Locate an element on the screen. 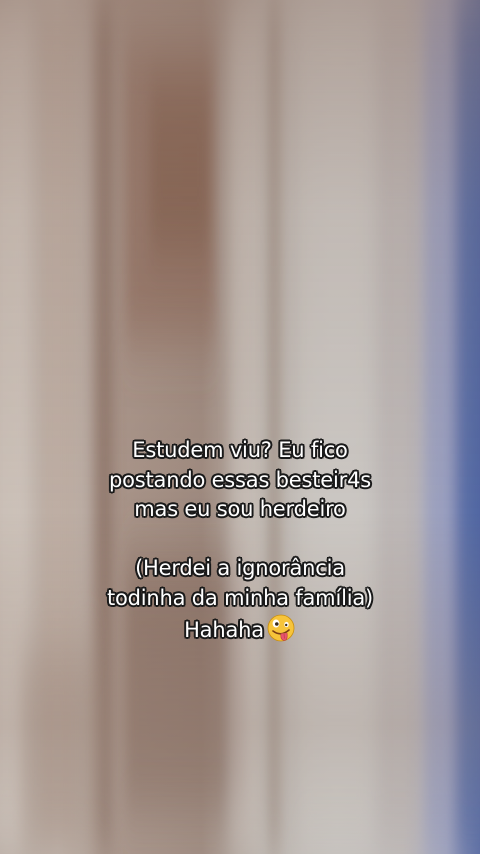 The width and height of the screenshot is (480, 854). zany-face-emoji-icon is located at coordinates (281, 628).